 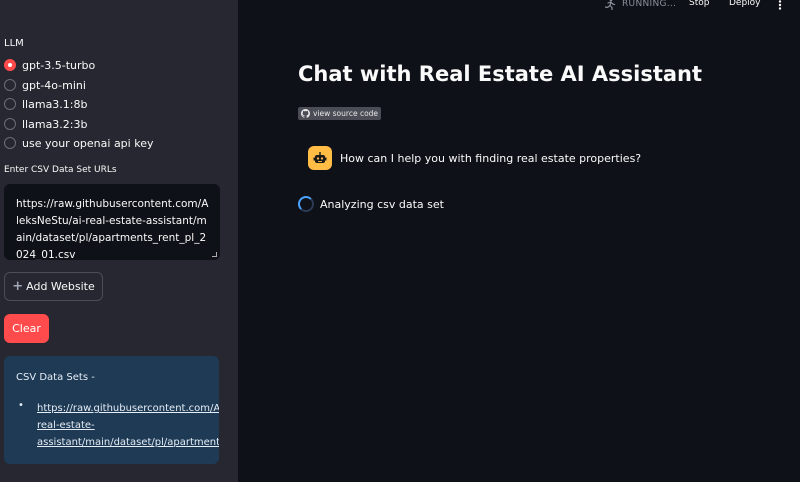 I want to click on link-line: real-estate-, so click(x=66, y=425).